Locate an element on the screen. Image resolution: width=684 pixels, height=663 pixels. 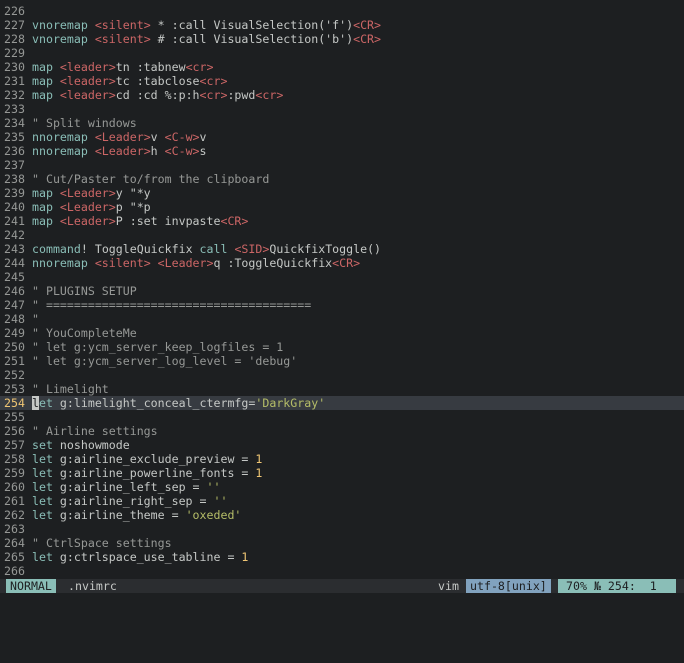
line-number: 237 is located at coordinates (14, 165).